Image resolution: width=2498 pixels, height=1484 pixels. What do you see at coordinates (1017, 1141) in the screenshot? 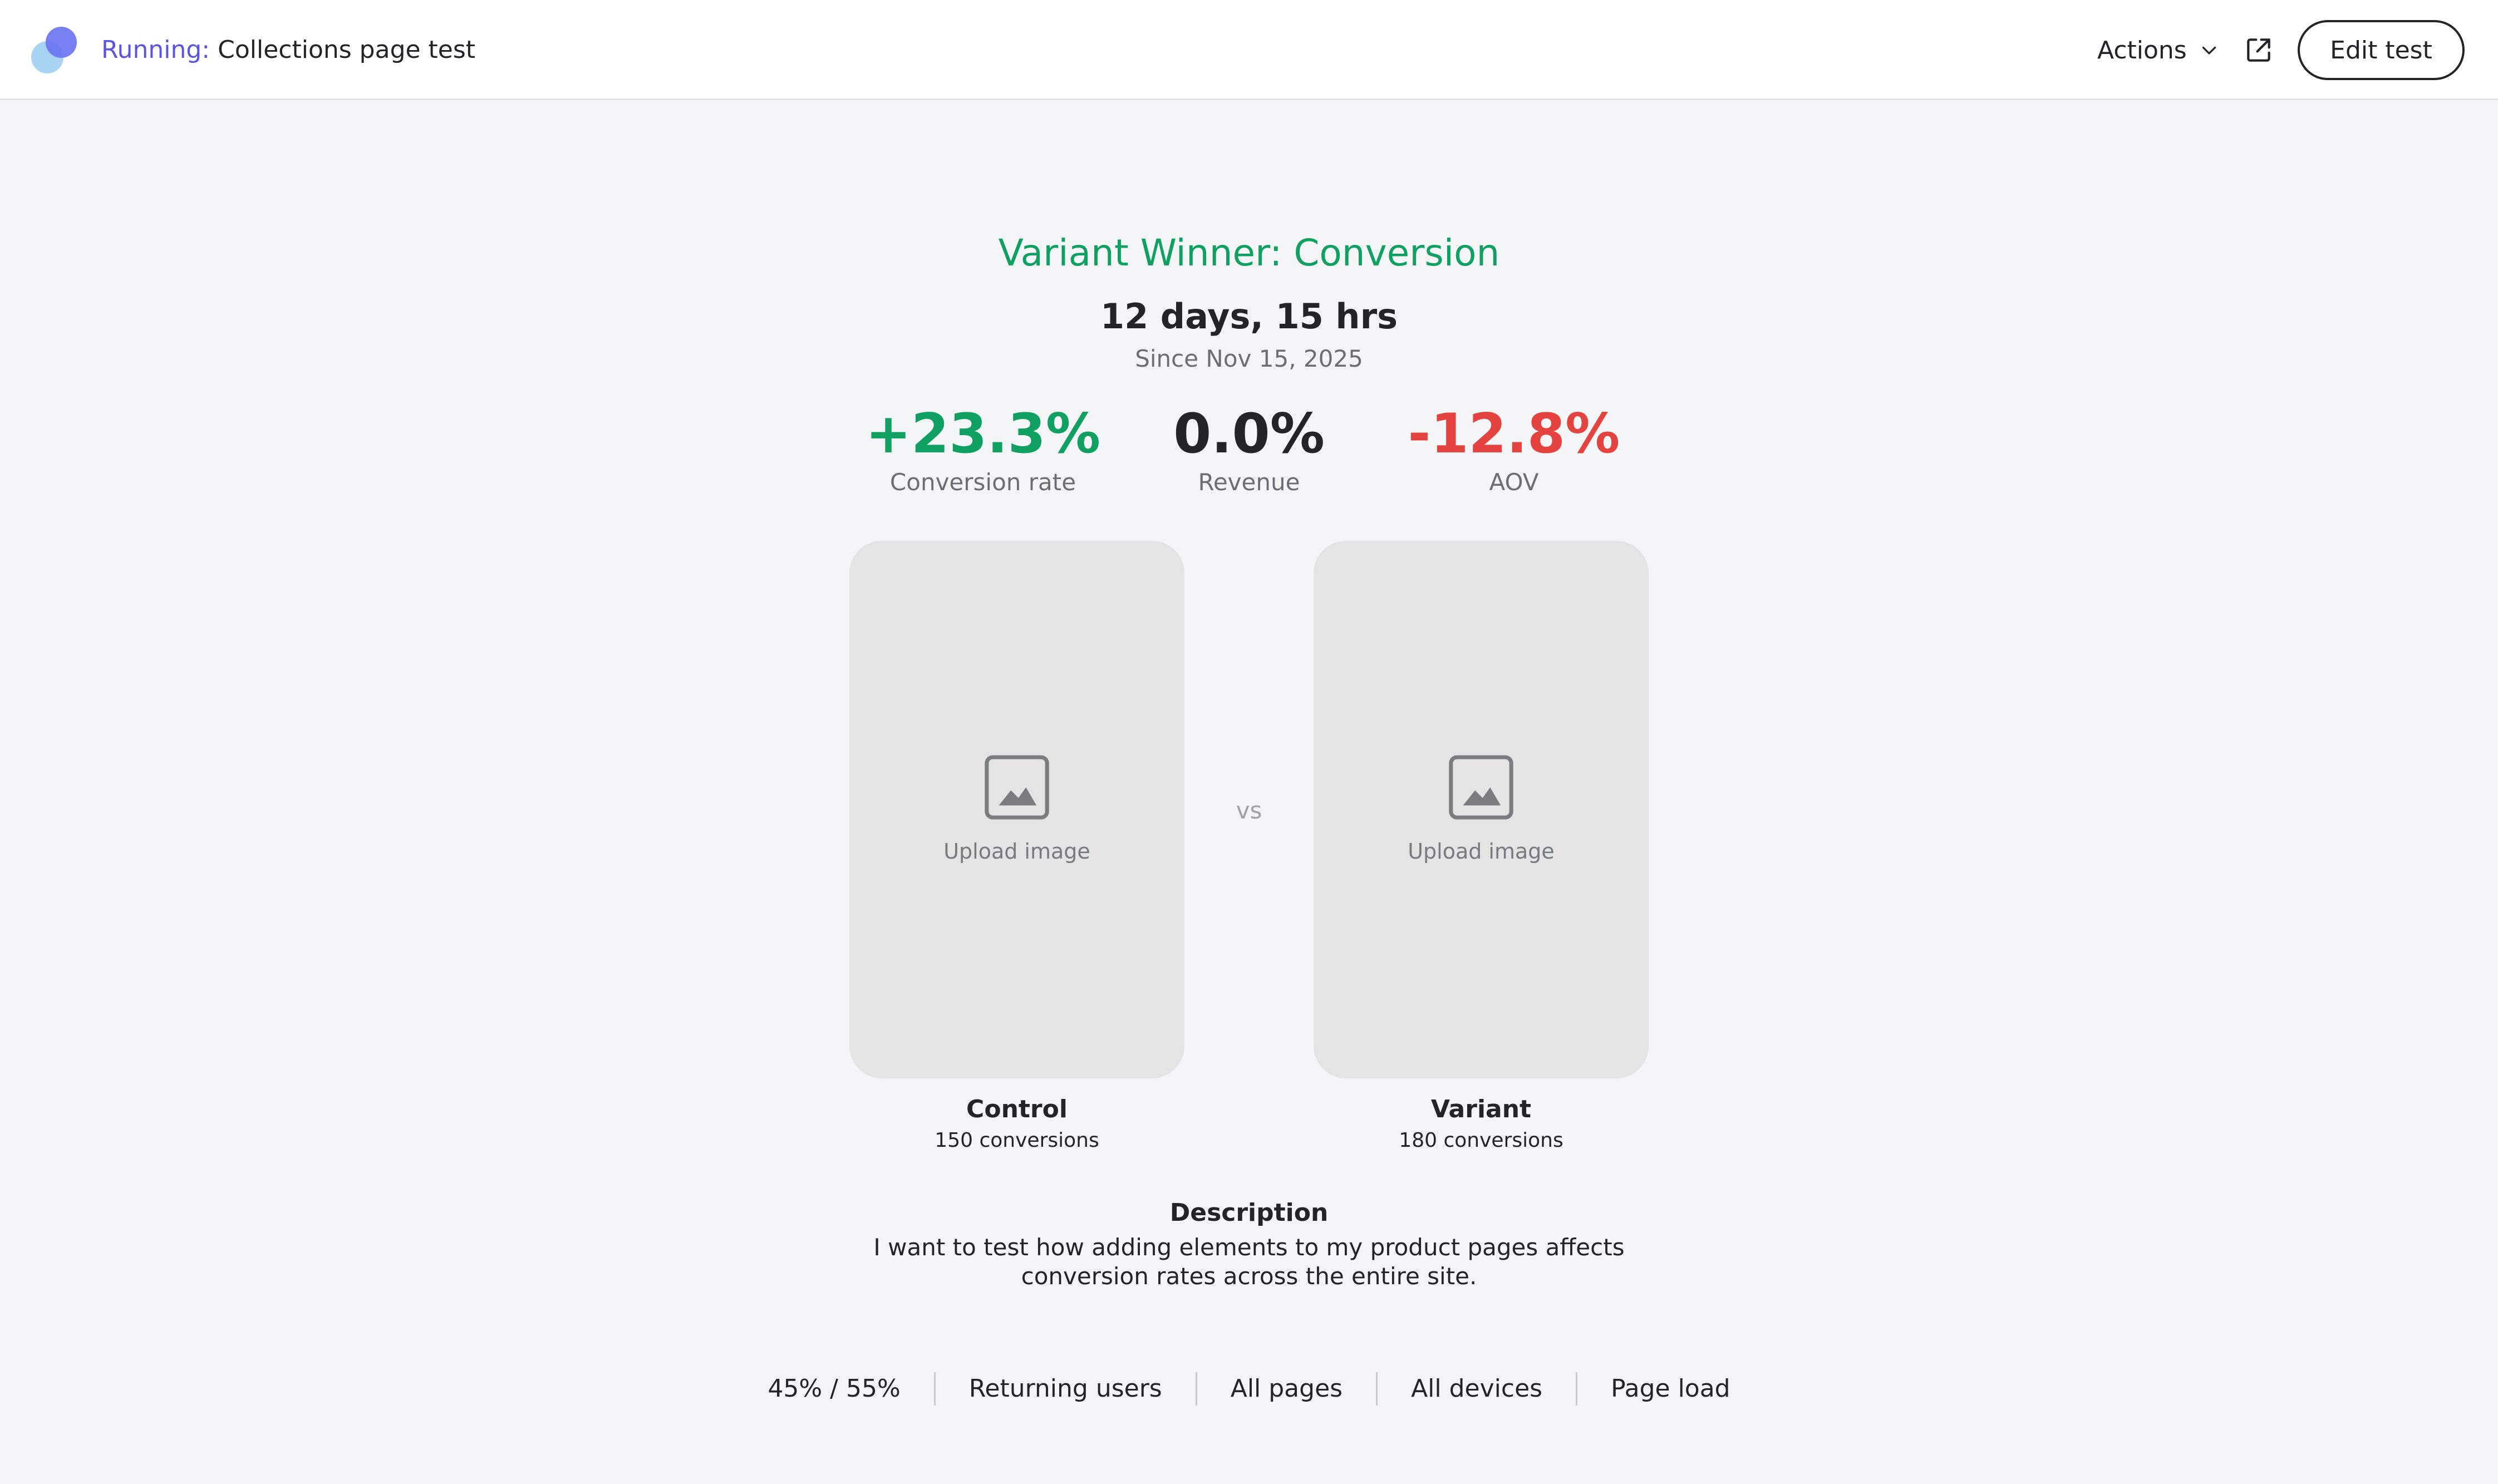
I see `control-conversions: 150 conversions` at bounding box center [1017, 1141].